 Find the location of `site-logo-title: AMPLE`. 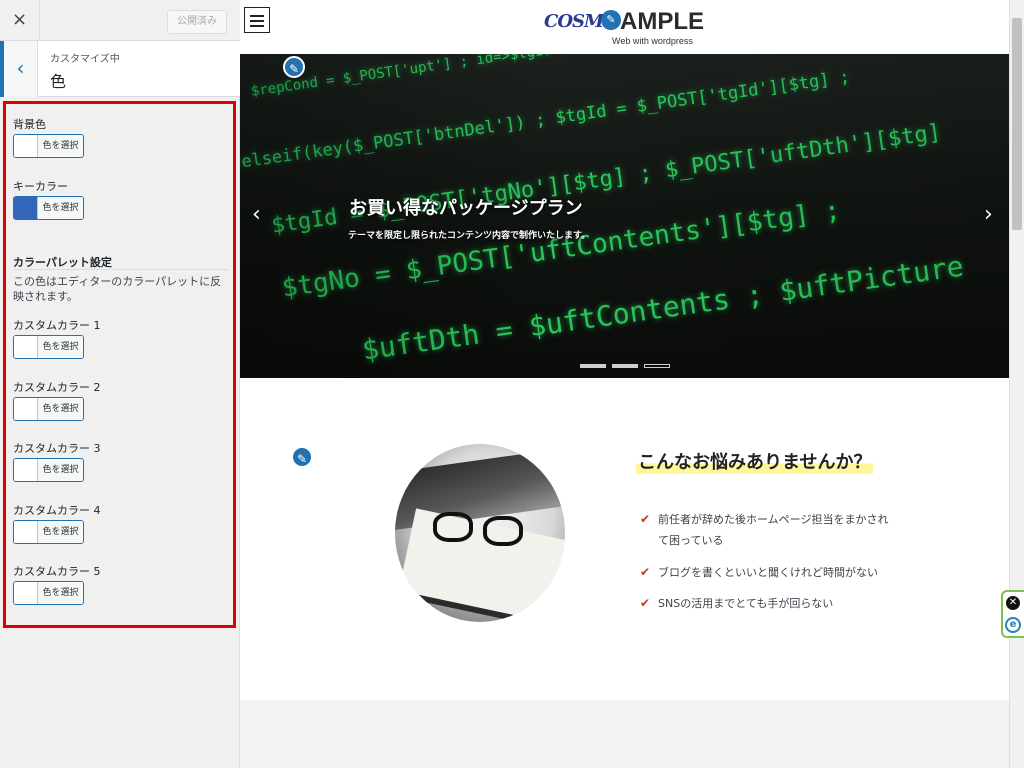

site-logo-title: AMPLE is located at coordinates (662, 22).